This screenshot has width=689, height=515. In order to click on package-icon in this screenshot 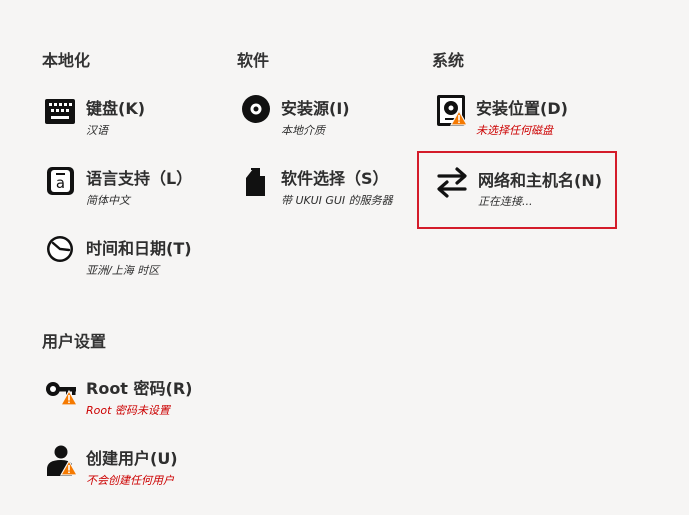, I will do `click(255, 182)`.